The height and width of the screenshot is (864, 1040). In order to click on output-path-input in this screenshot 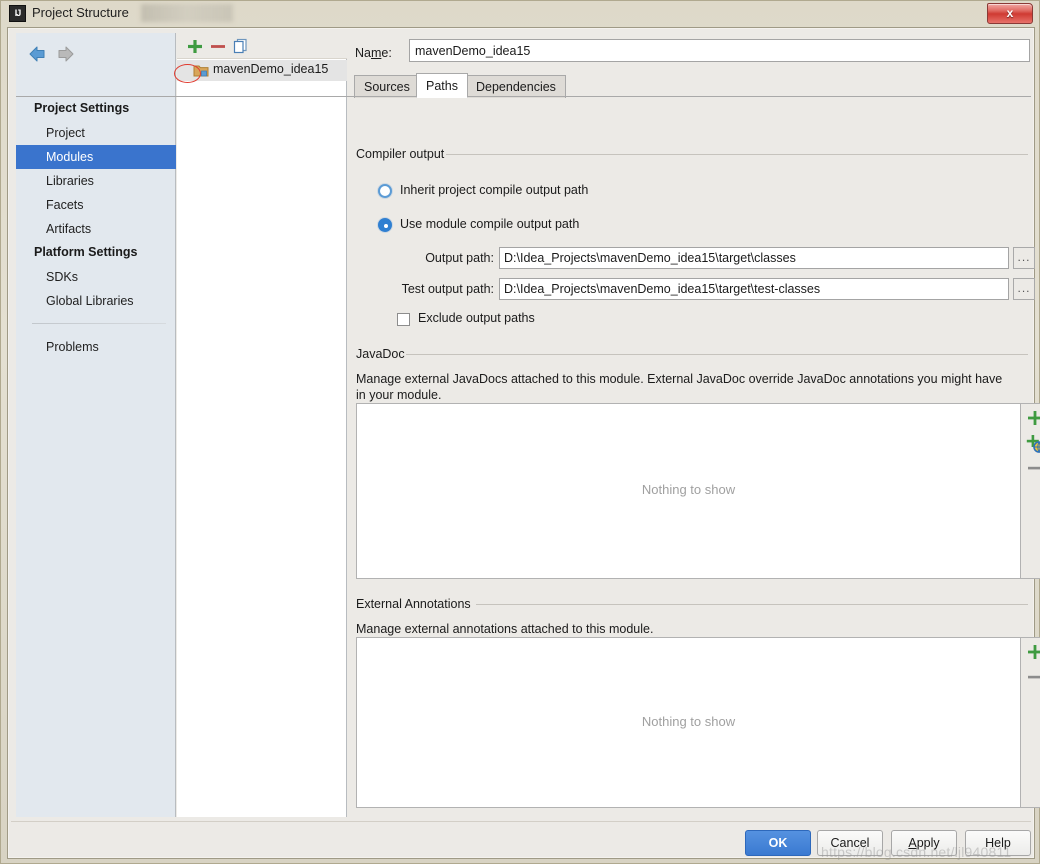, I will do `click(754, 258)`.